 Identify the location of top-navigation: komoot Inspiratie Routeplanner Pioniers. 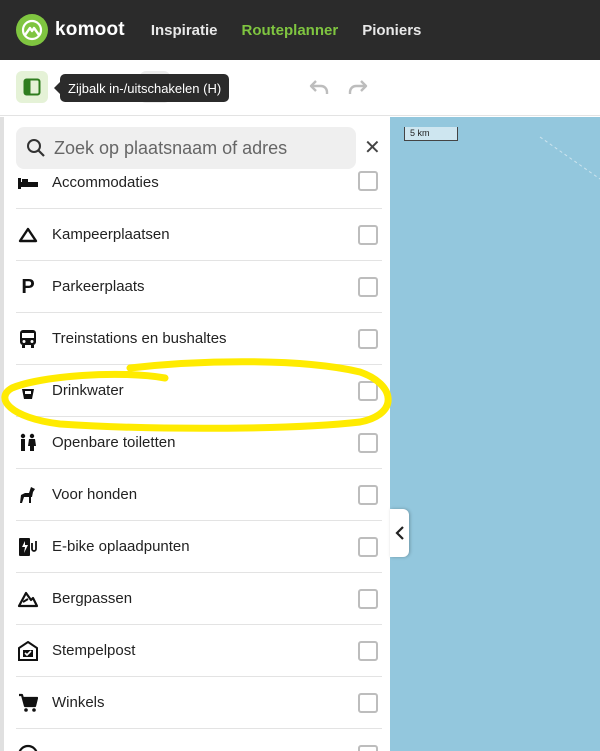
(300, 30).